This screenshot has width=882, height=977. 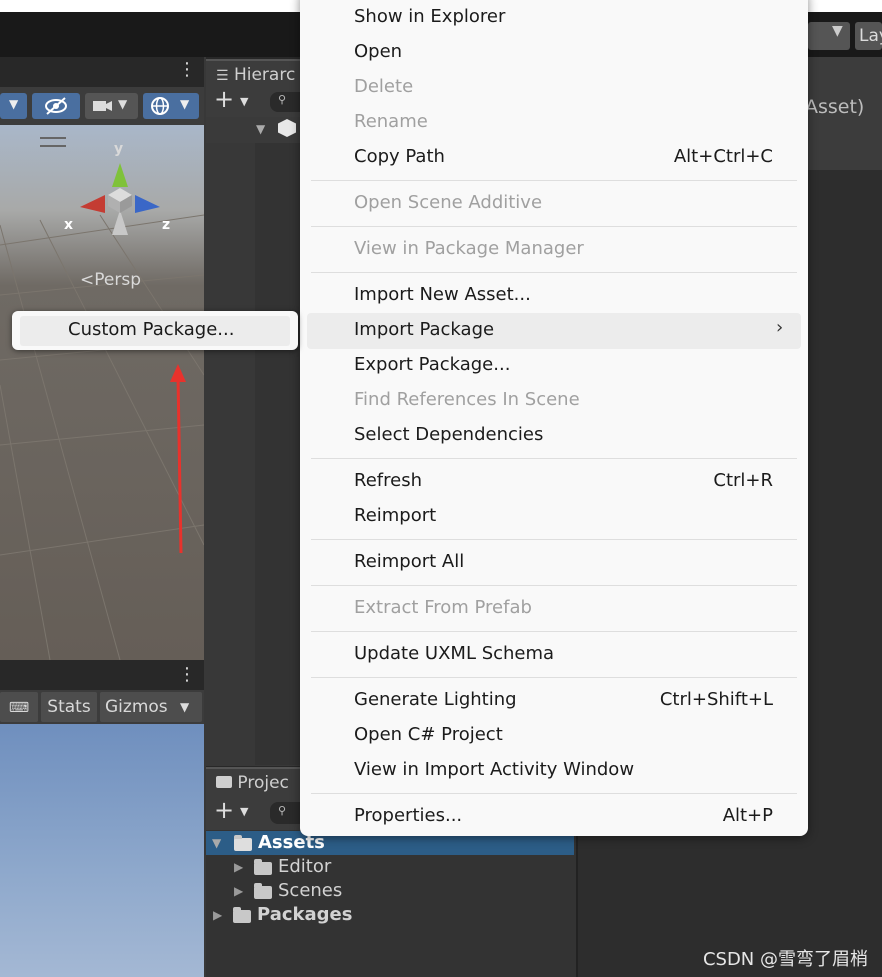 I want to click on tree-item-packages: ▶ Packages, so click(x=390, y=915).